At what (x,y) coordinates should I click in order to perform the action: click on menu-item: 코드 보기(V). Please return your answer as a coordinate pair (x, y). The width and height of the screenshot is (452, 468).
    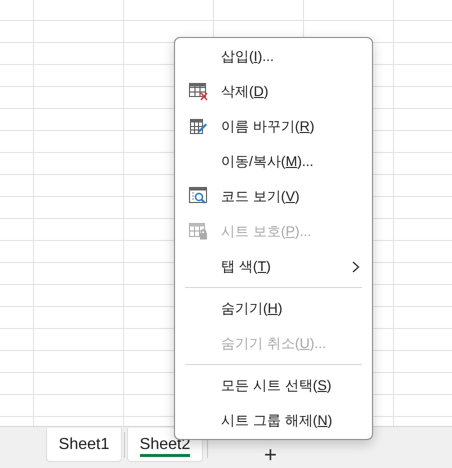
    Looking at the image, I should click on (273, 196).